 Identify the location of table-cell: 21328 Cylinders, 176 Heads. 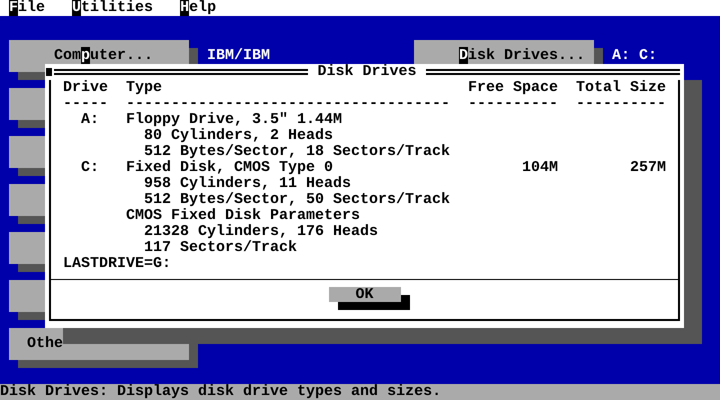
(261, 231).